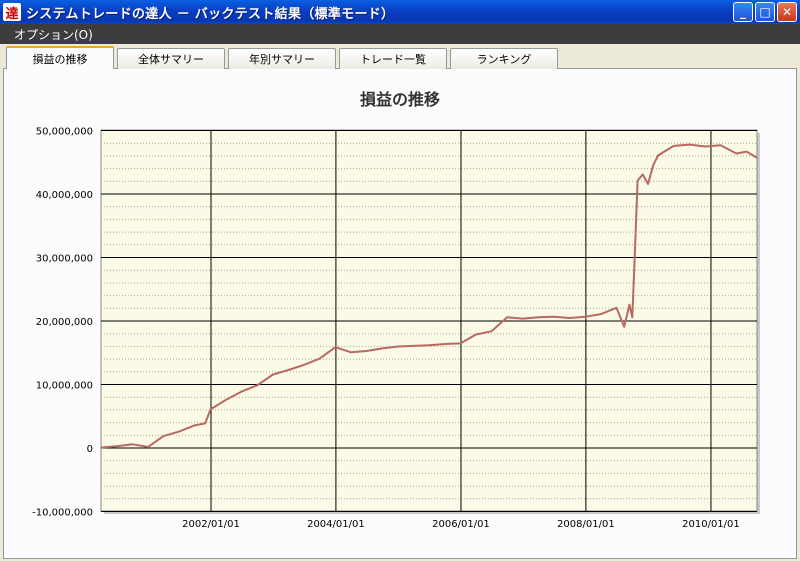  I want to click on y-tick-label: 0, so click(90, 449).